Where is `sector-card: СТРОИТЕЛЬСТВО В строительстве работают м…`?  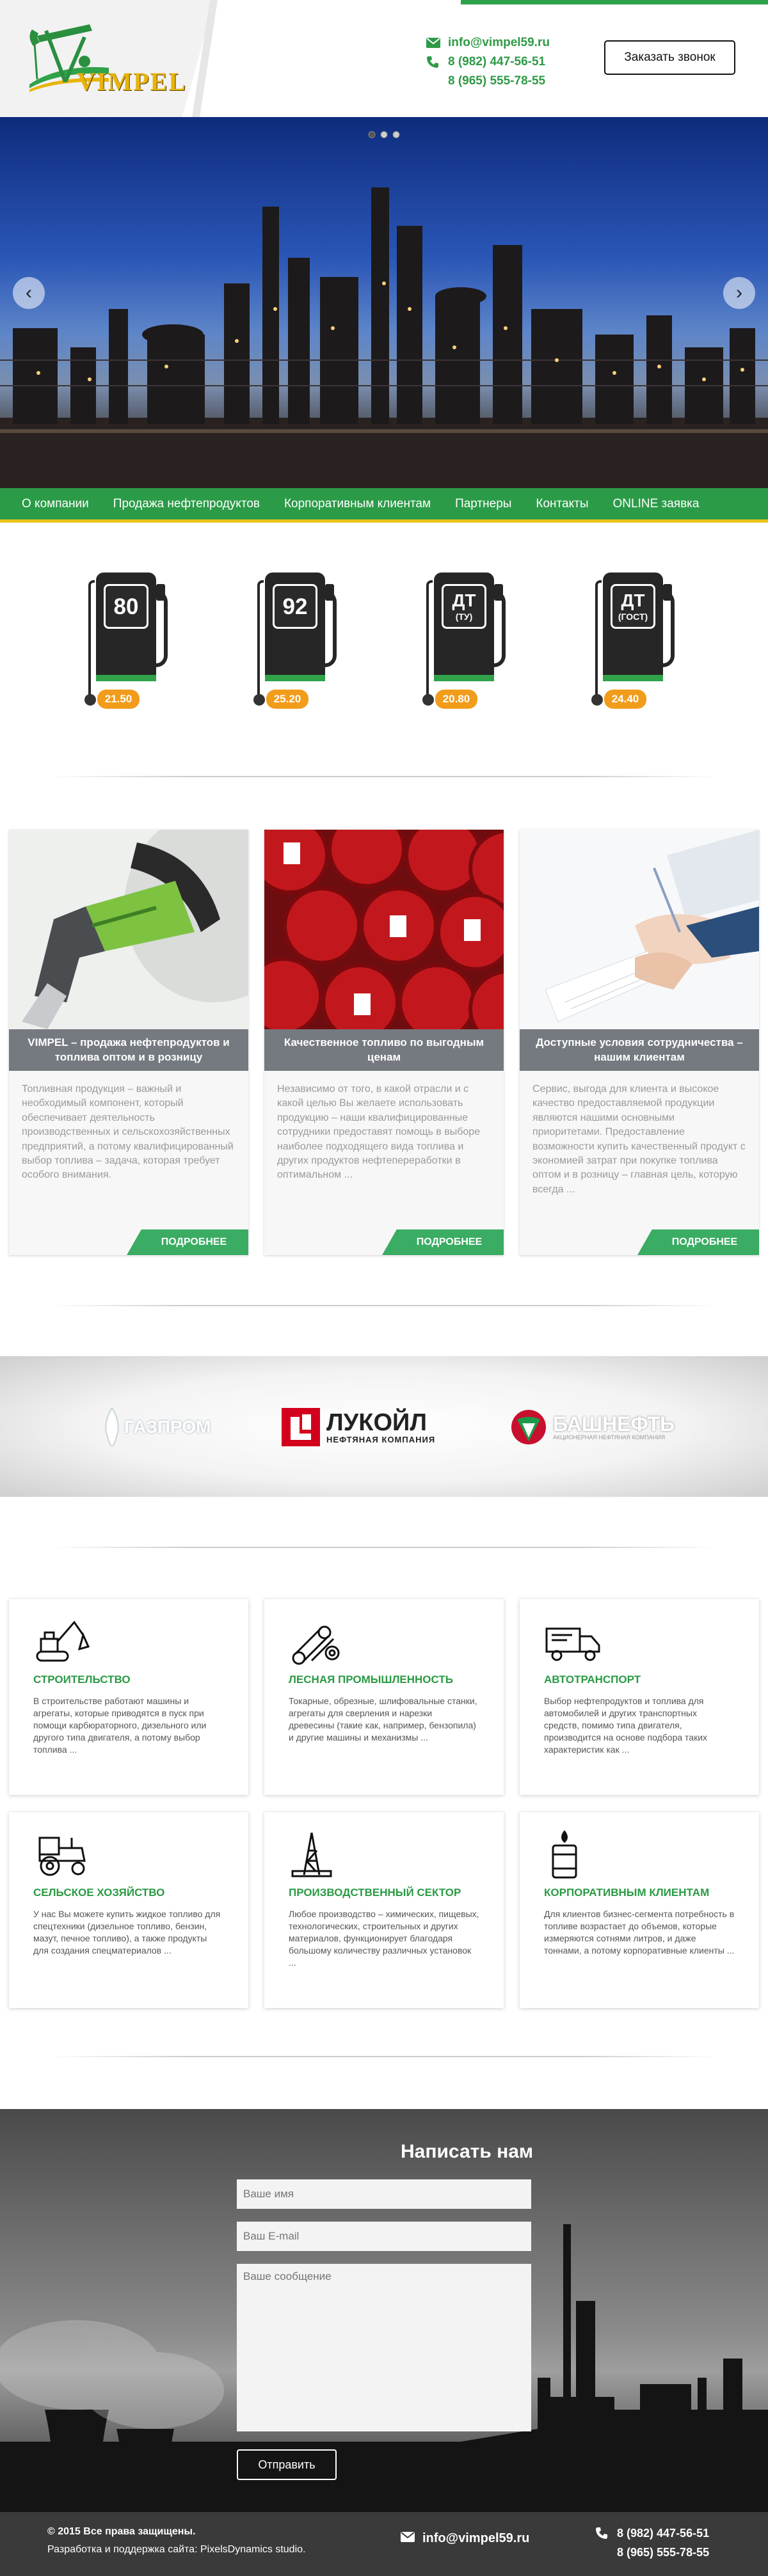
sector-card: СТРОИТЕЛЬСТВО В строительстве работают м… is located at coordinates (128, 1697).